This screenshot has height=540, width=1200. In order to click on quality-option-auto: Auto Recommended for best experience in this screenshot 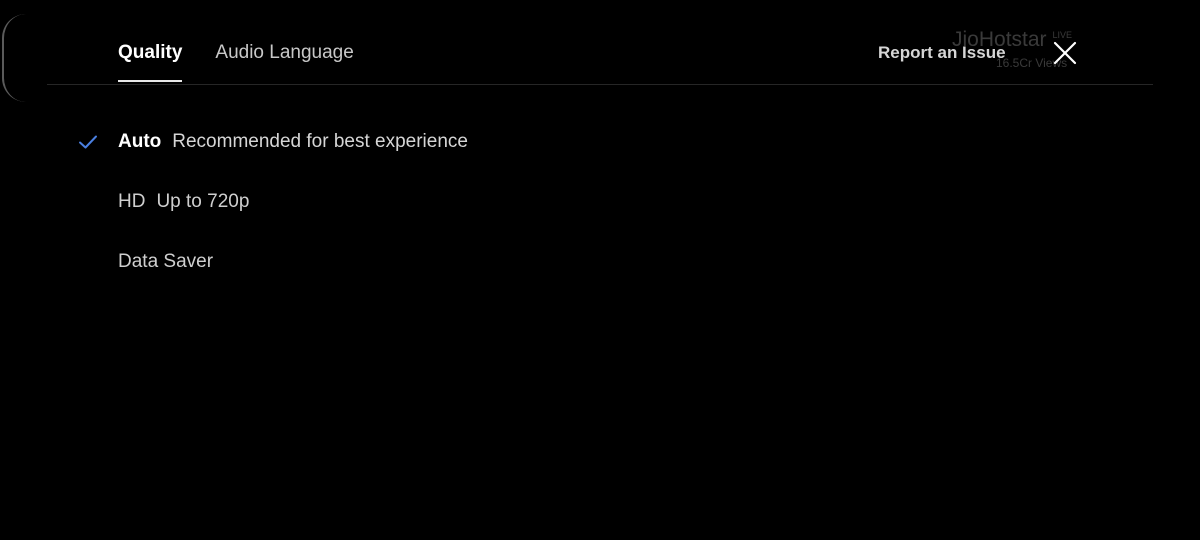, I will do `click(600, 142)`.